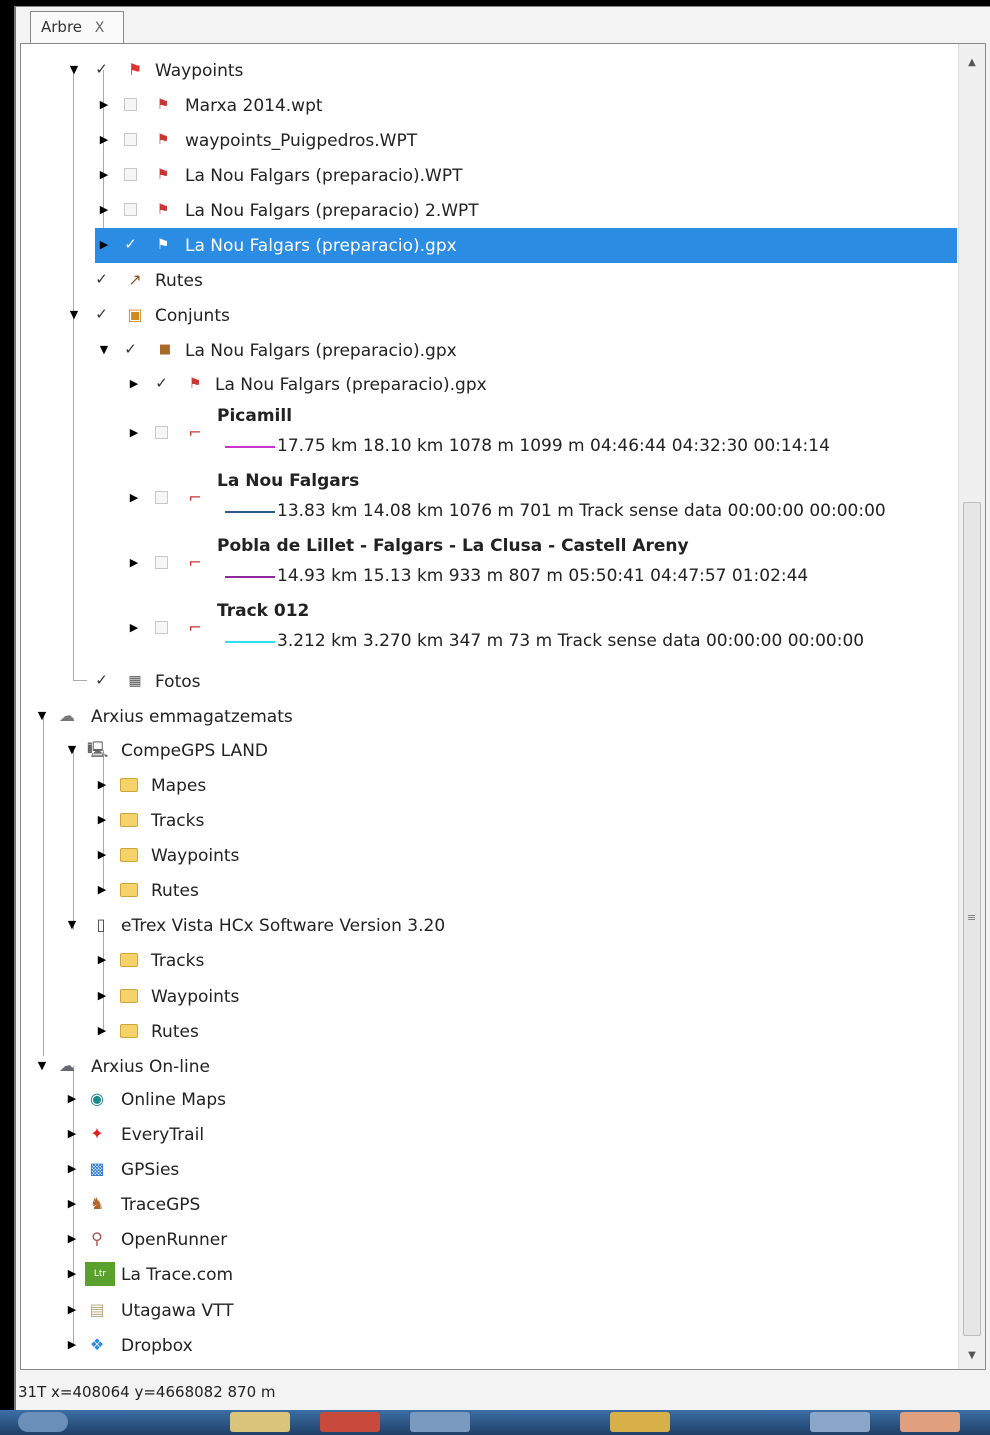  What do you see at coordinates (526, 245) in the screenshot?
I see `tree-node-wpt-file-selected: ▶ ✓ ⚑ La Nou Falgars (preparacio).gpx` at bounding box center [526, 245].